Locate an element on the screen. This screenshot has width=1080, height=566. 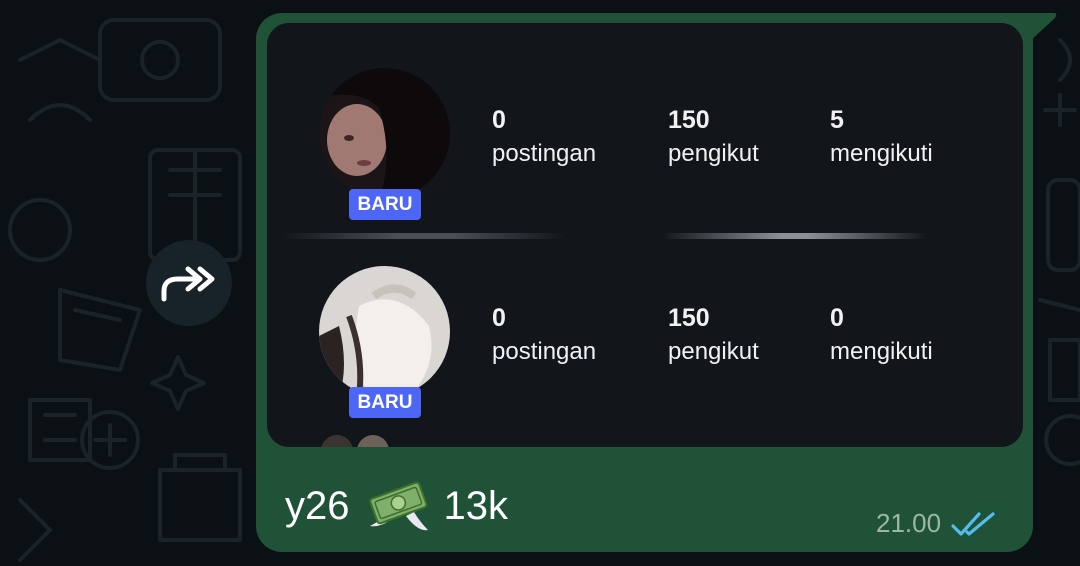
message-caption: y26 13k is located at coordinates (396, 506).